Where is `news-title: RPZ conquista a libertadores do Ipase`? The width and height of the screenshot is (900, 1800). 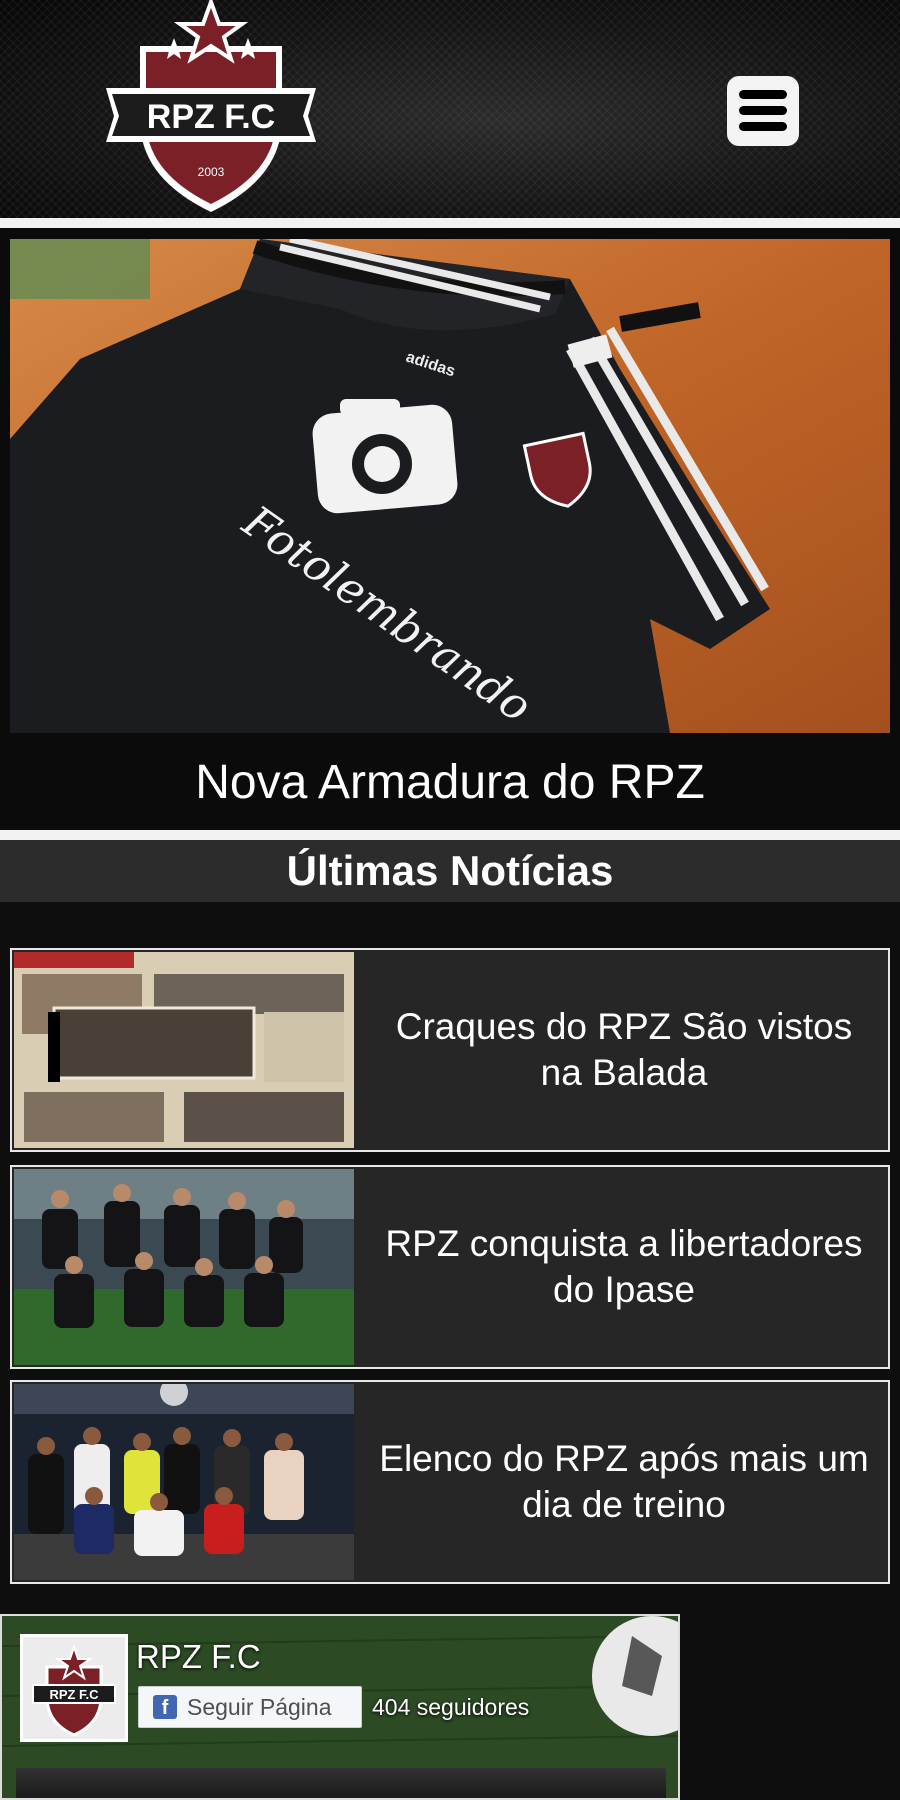
news-title: RPZ conquista a libertadores do Ipase is located at coordinates (624, 1267).